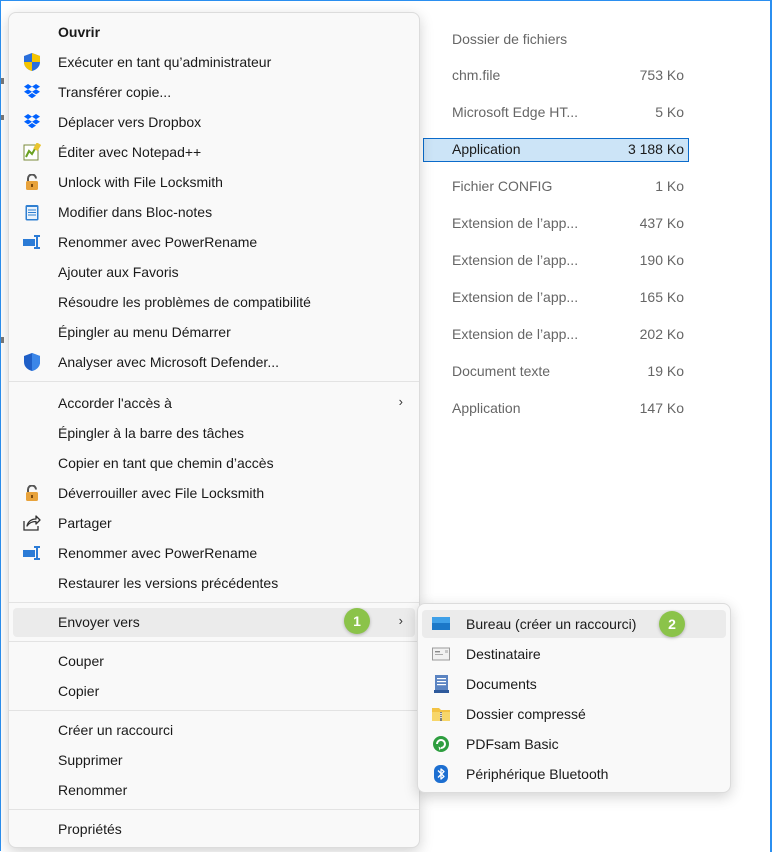 Image resolution: width=772 pixels, height=852 pixels. What do you see at coordinates (441, 714) in the screenshot?
I see `zip-folder-icon` at bounding box center [441, 714].